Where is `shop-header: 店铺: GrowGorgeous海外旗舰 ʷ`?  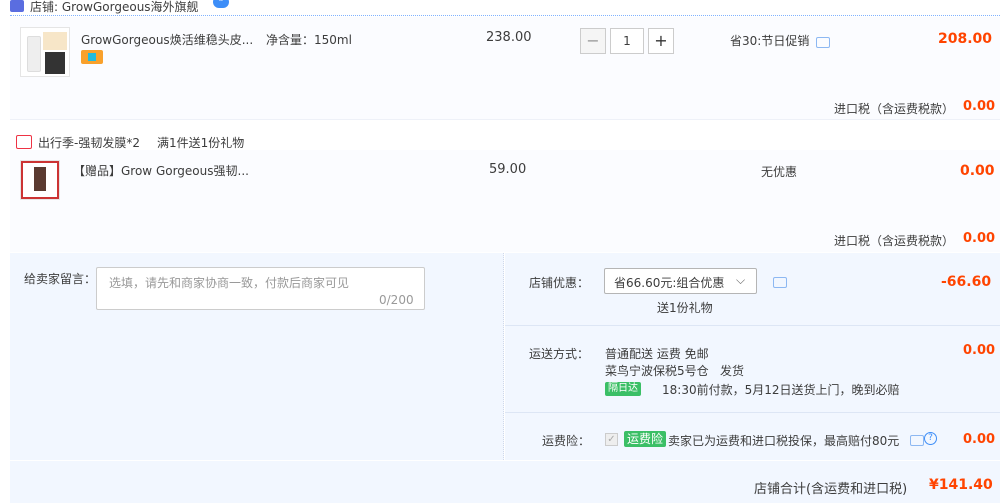
shop-header: 店铺: GrowGorgeous海外旗舰 ʷ is located at coordinates (505, 8).